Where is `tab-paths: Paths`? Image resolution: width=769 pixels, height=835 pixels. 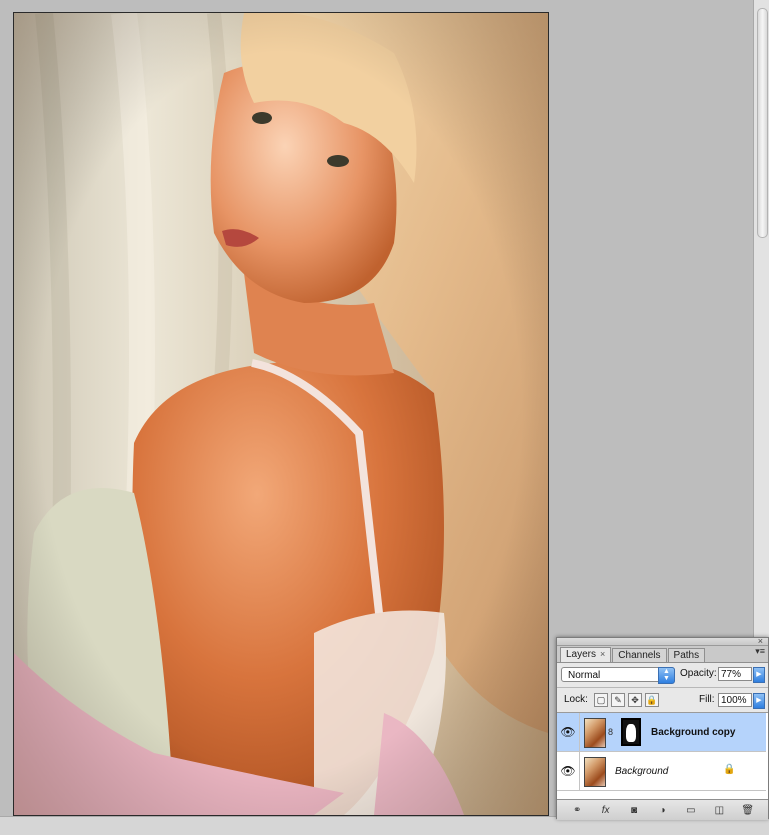
tab-paths: Paths is located at coordinates (686, 655).